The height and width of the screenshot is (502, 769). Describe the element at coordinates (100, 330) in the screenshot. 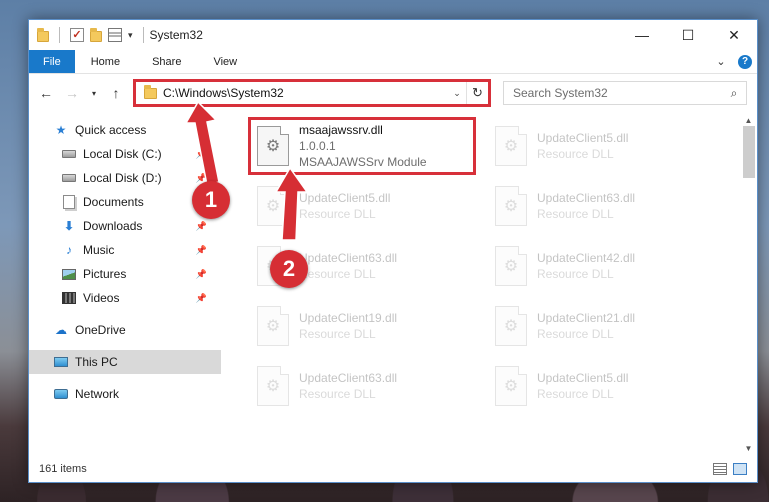

I see `sidebar-item-label: OneDrive` at that location.